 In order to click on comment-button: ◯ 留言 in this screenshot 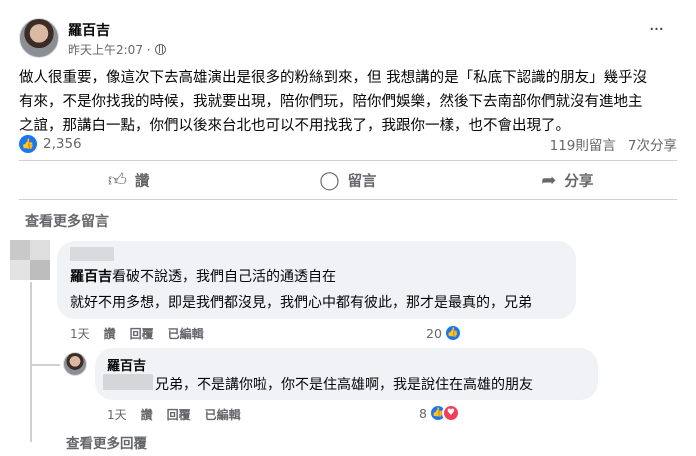, I will do `click(347, 180)`.